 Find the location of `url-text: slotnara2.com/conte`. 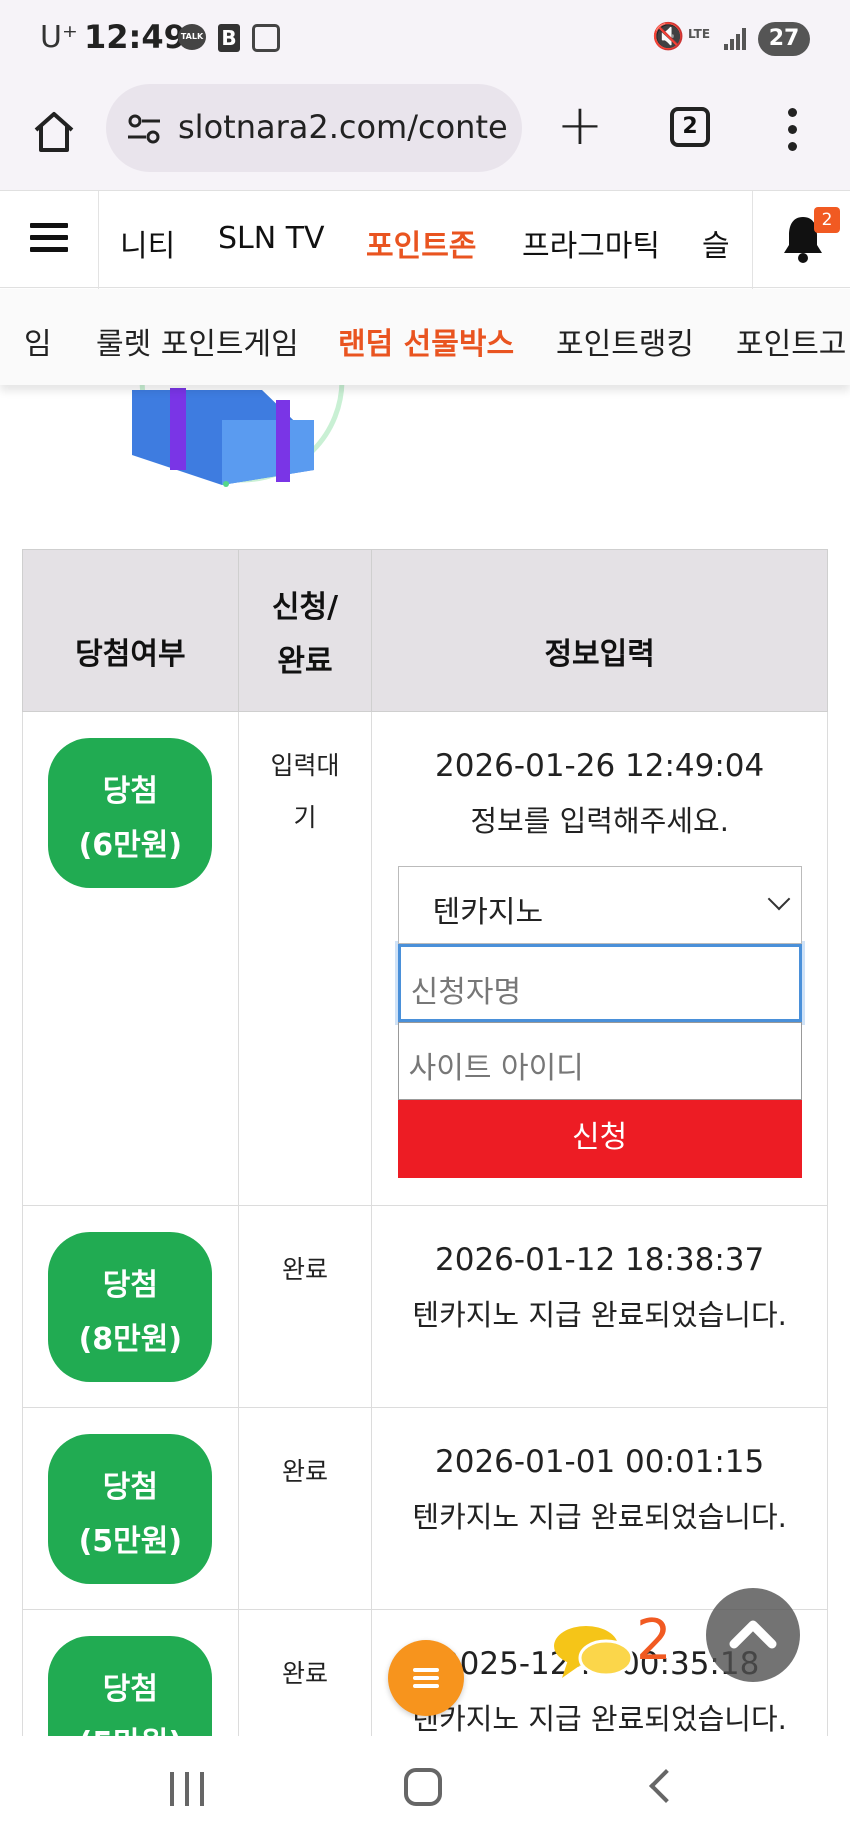

url-text: slotnara2.com/conte is located at coordinates (343, 127).